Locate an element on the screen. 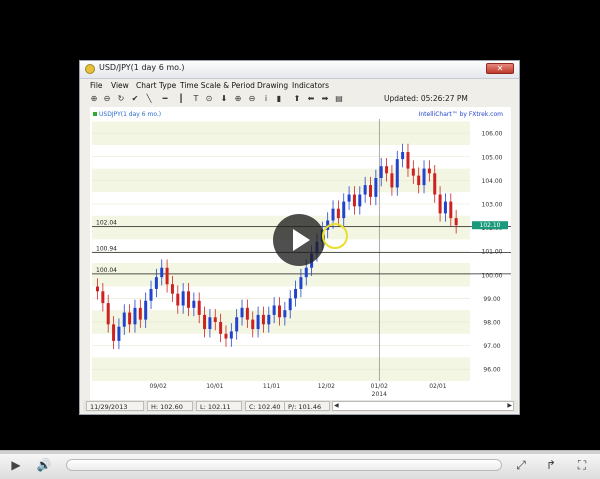  y-tick-label: 105.00 is located at coordinates (492, 157).